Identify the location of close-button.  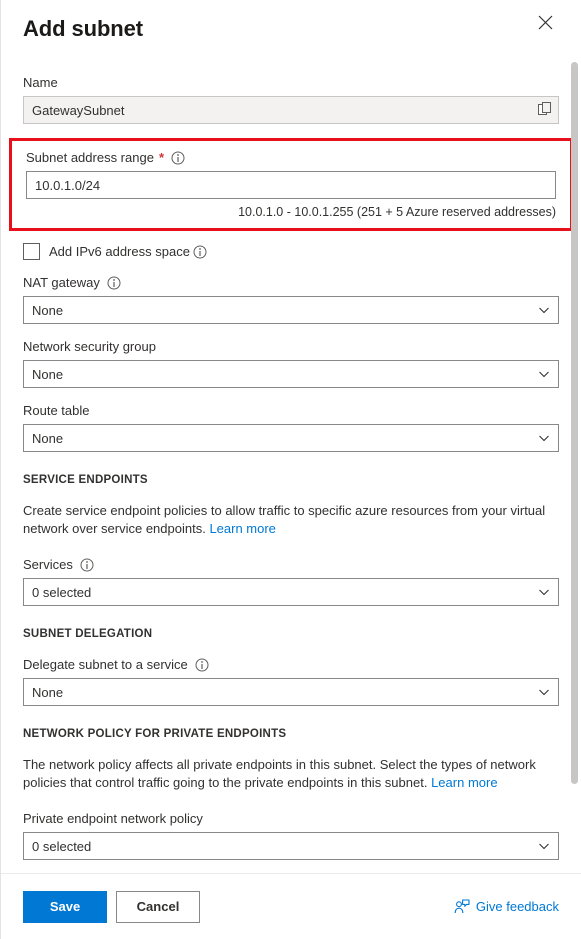
(545, 22).